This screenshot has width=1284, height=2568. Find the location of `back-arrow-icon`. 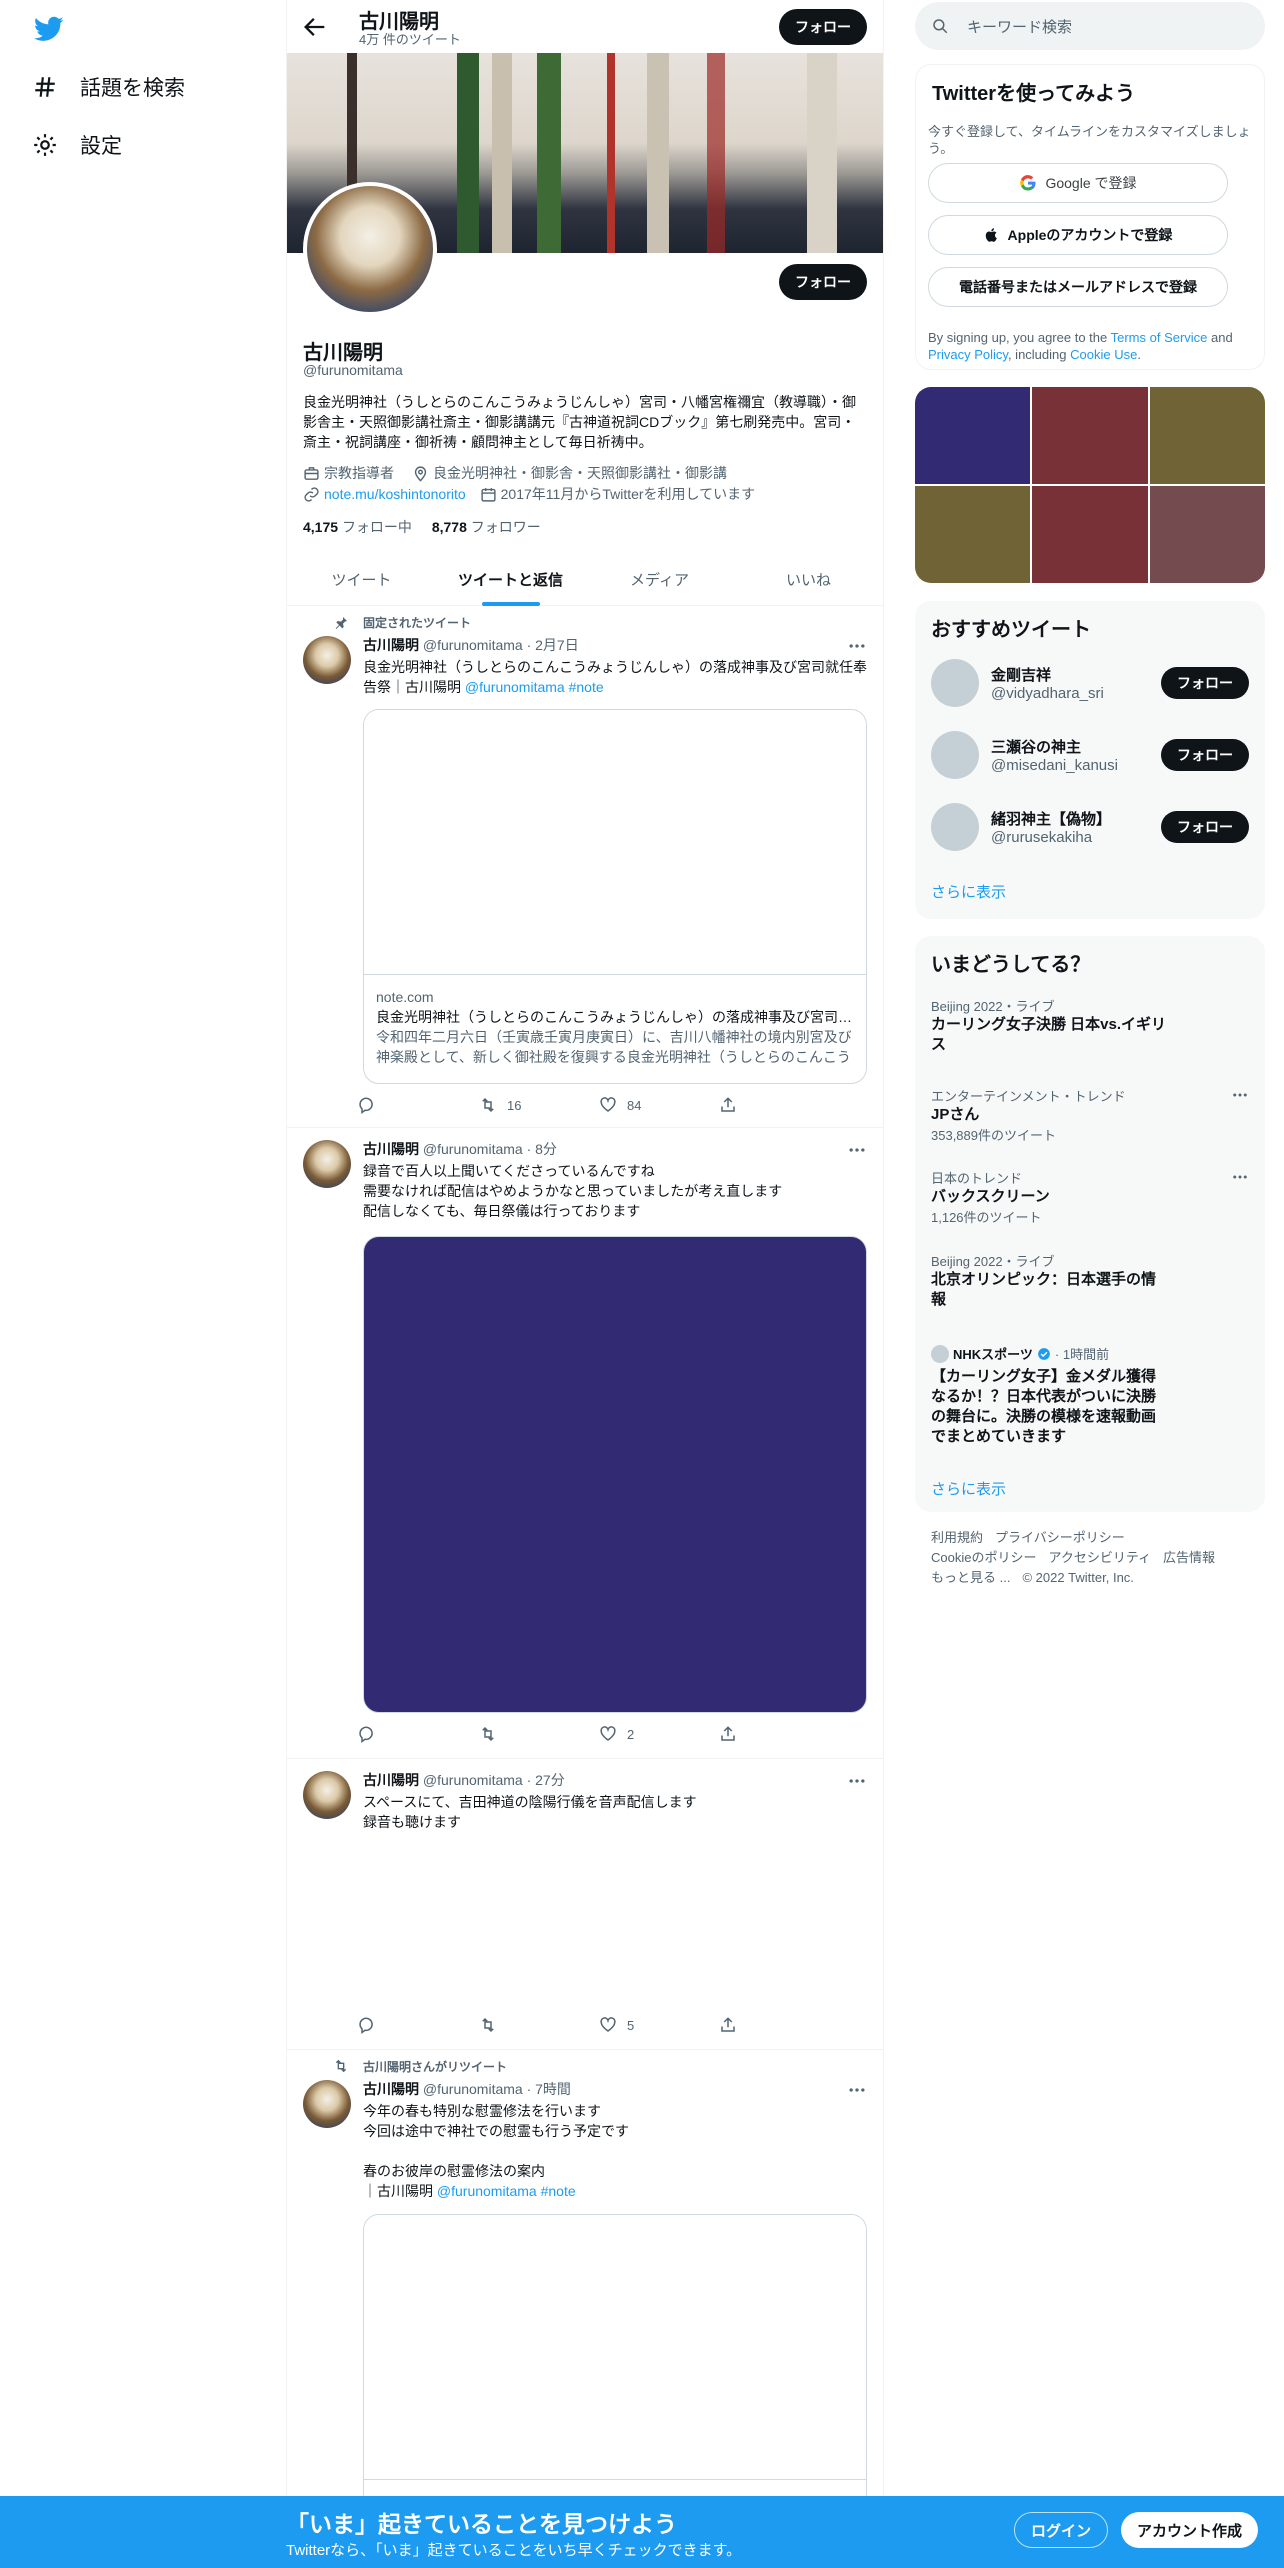

back-arrow-icon is located at coordinates (315, 27).